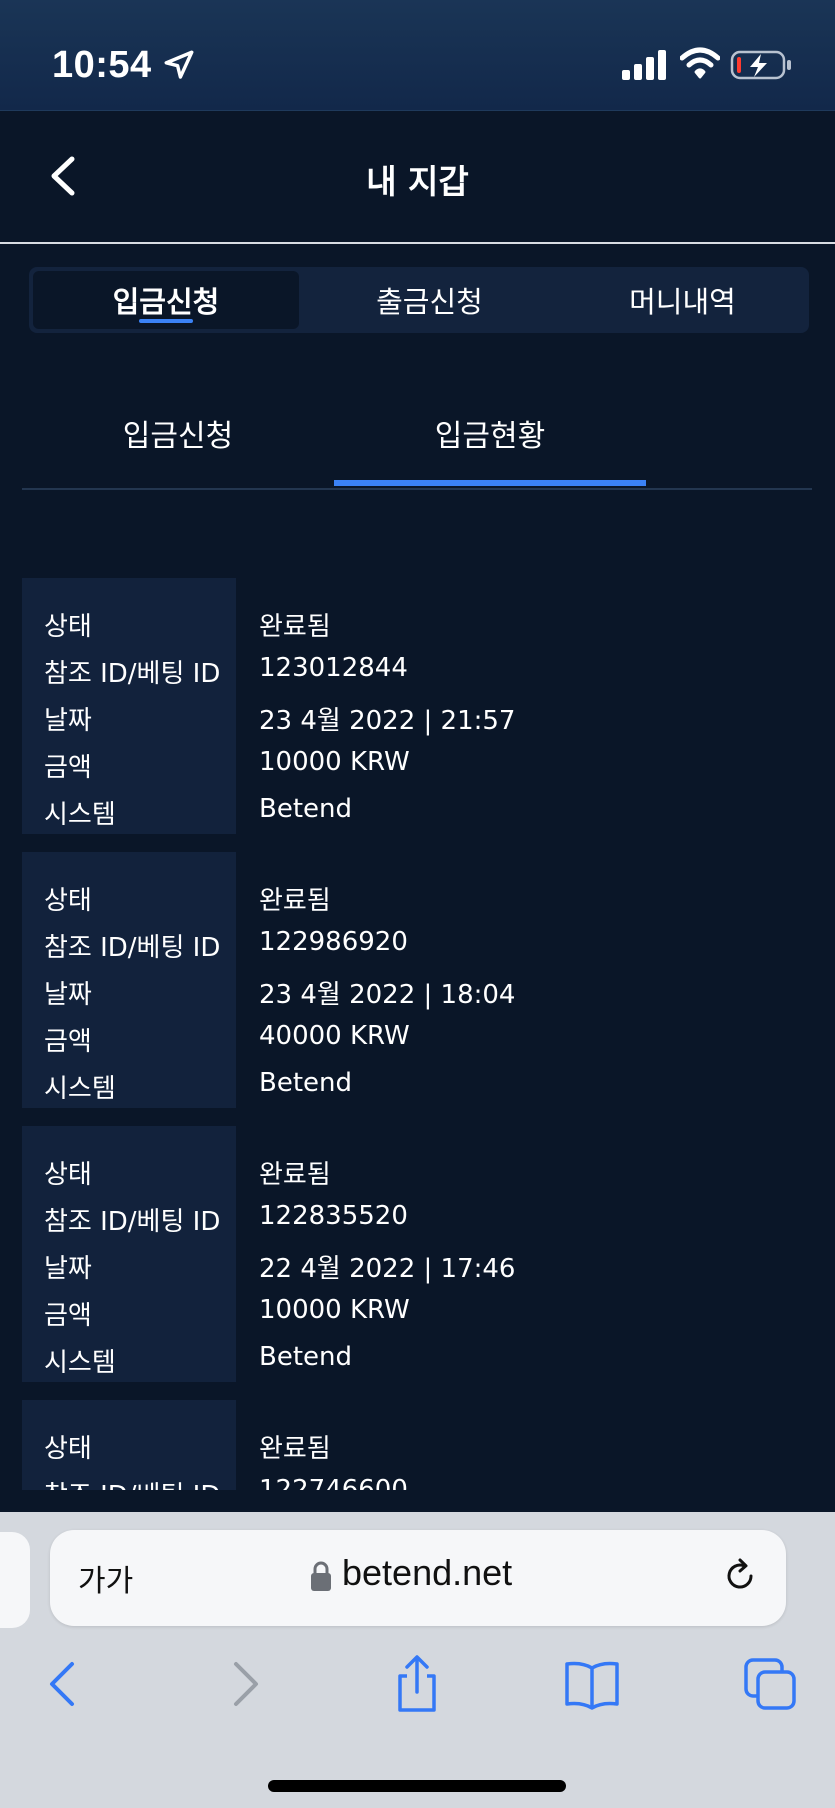 The image size is (835, 1808). What do you see at coordinates (417, 181) in the screenshot?
I see `page-title: 내 지갑` at bounding box center [417, 181].